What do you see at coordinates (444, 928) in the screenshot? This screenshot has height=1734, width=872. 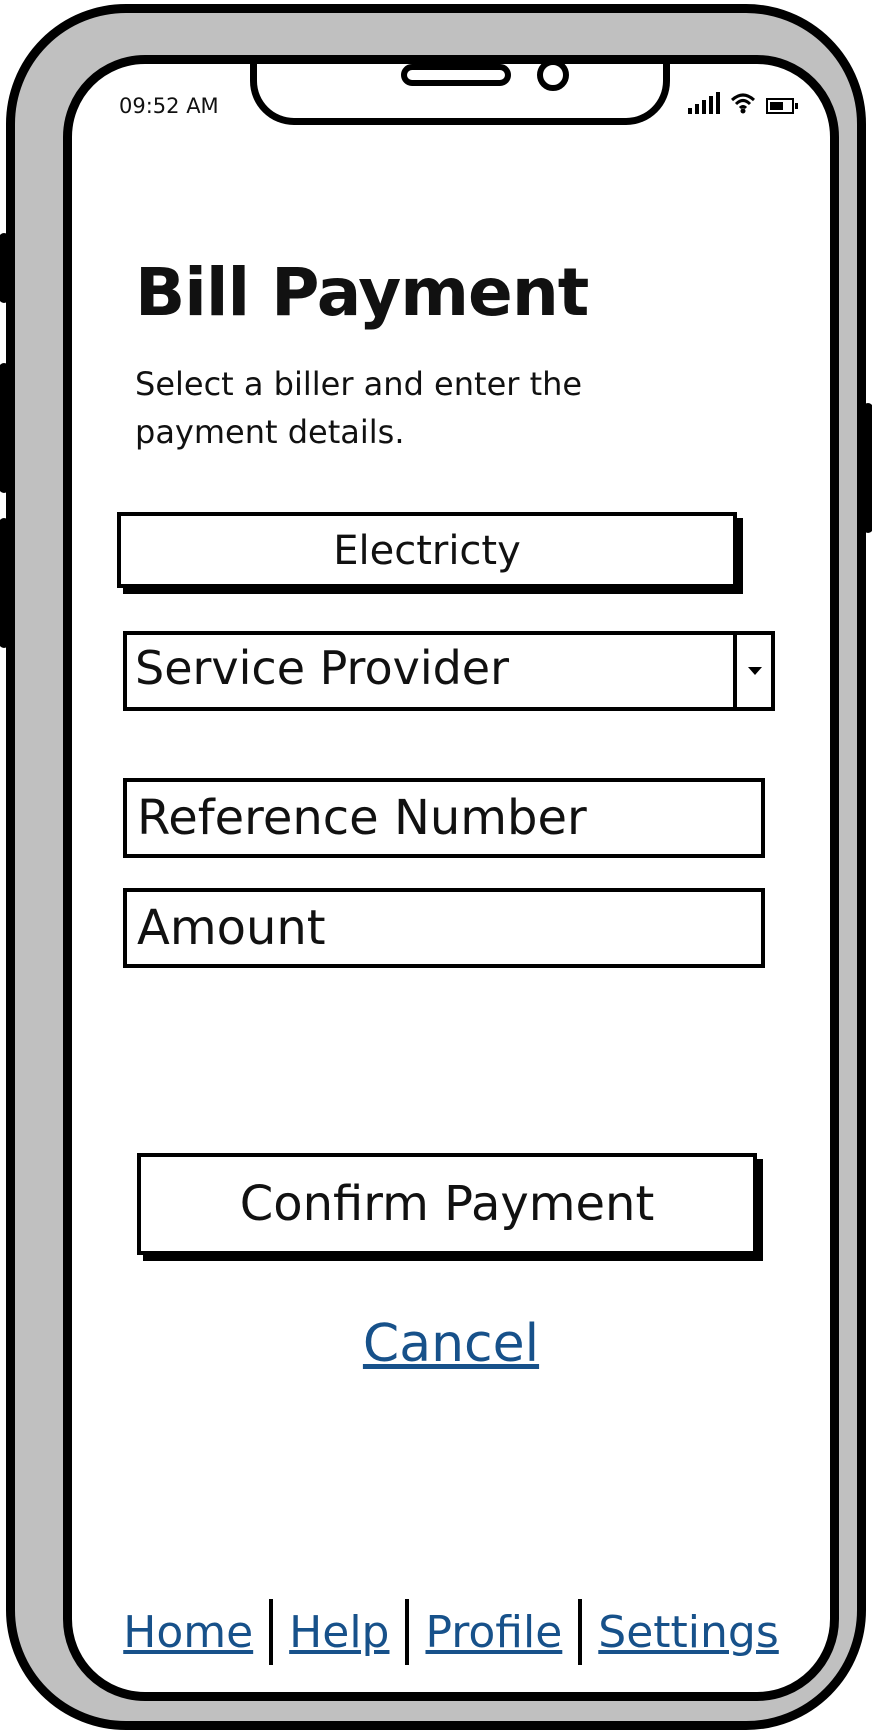 I see `amount-field: Amount` at bounding box center [444, 928].